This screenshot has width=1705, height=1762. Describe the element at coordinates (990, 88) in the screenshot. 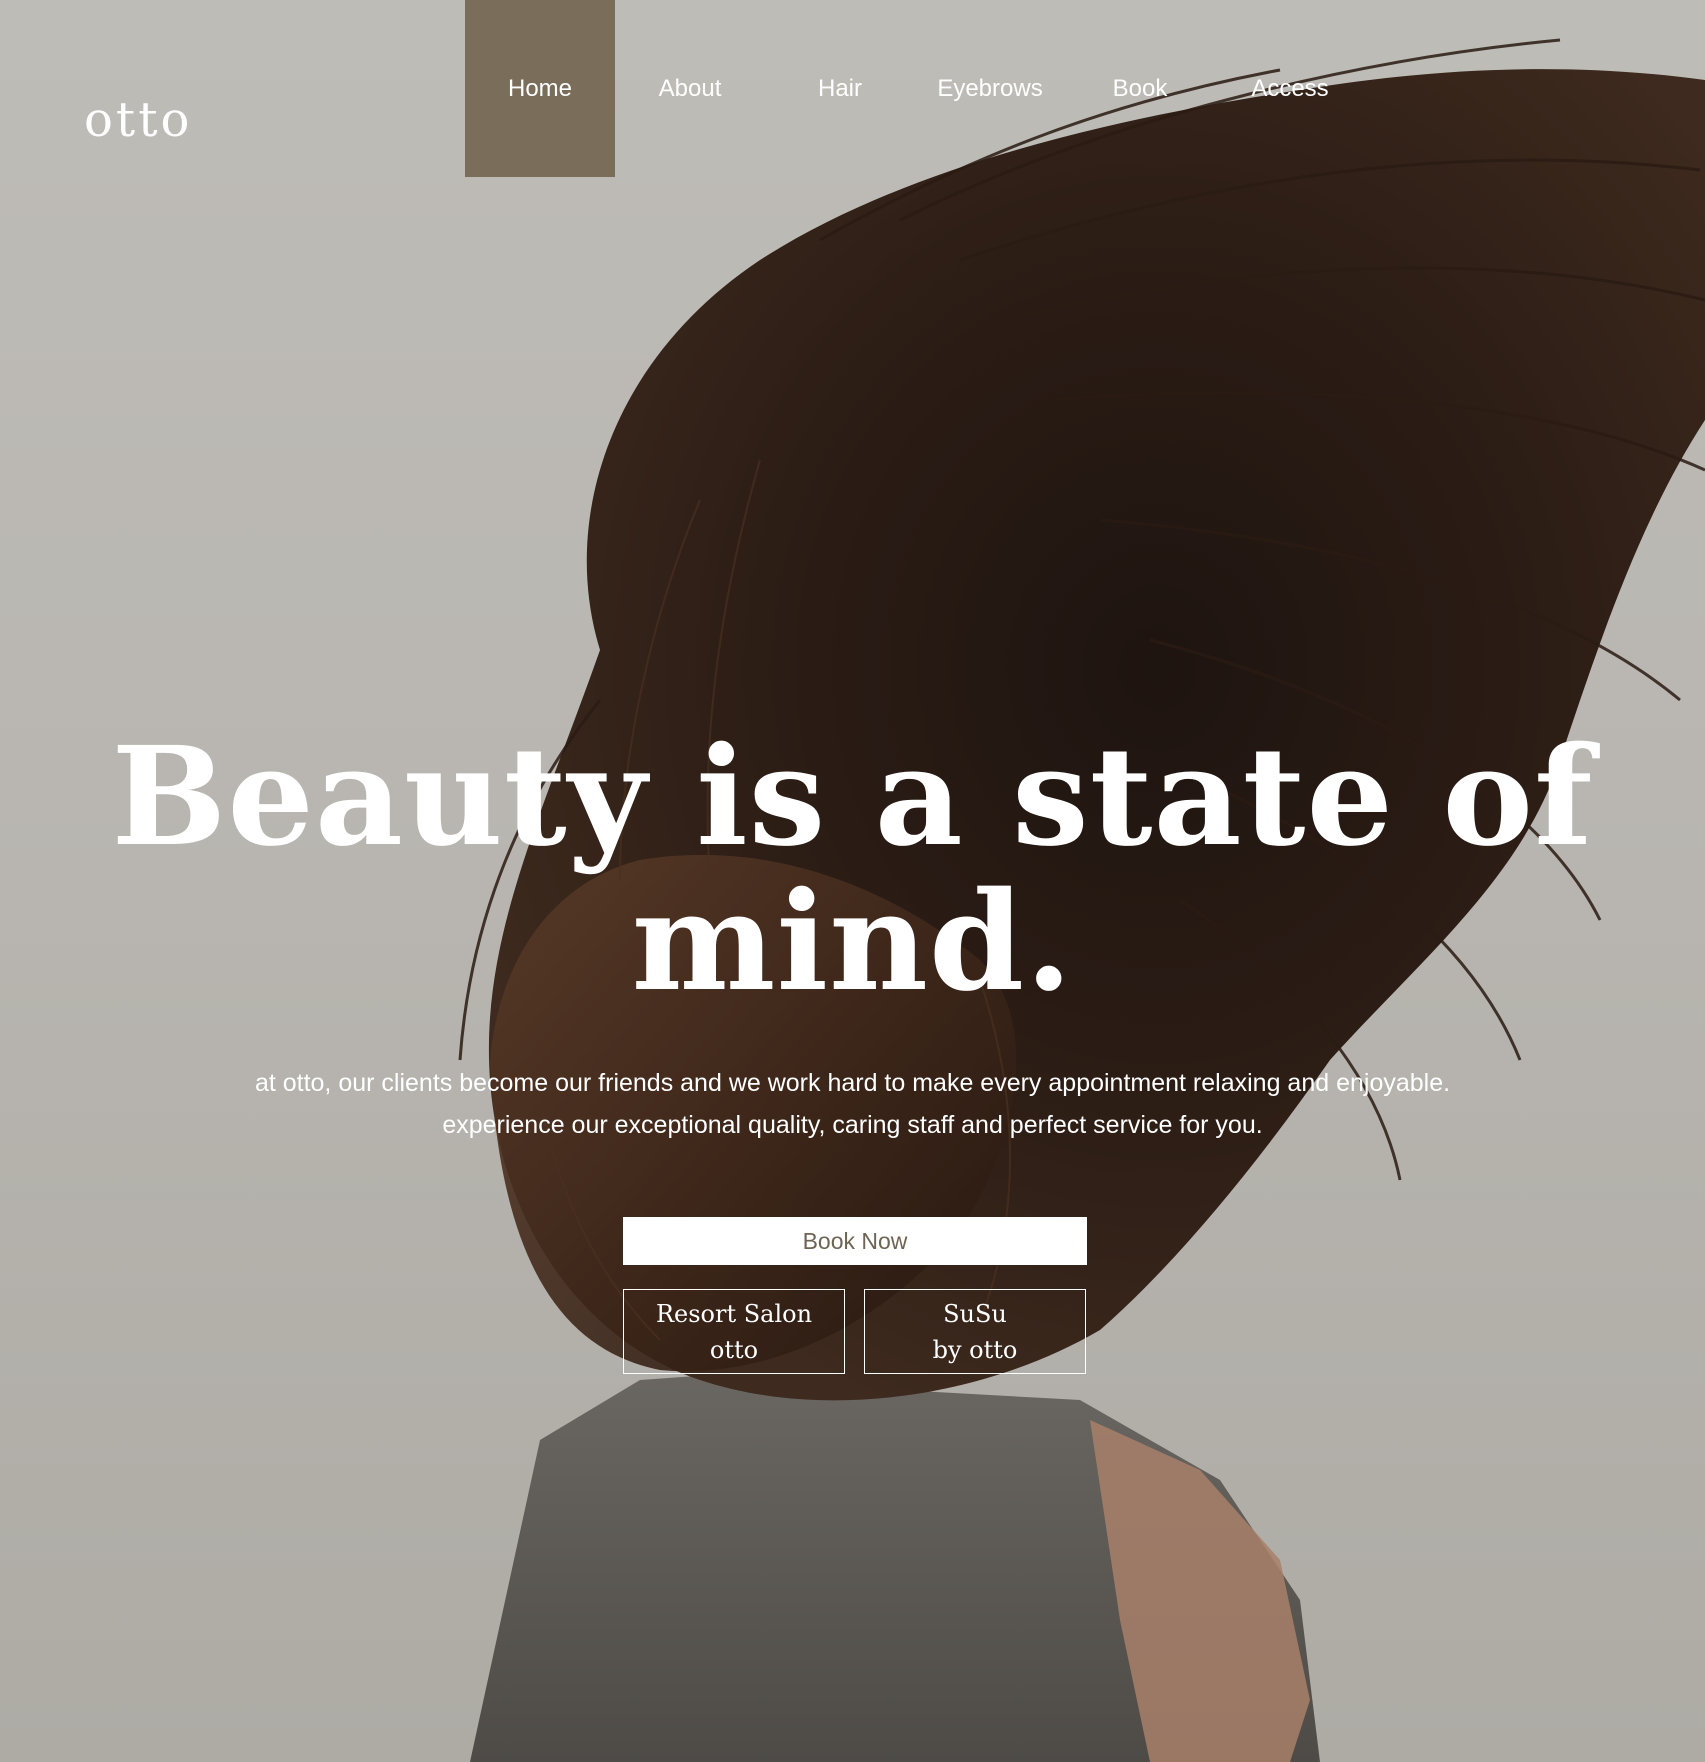

I see `nav-item-eyebrows: Eyebrows` at that location.